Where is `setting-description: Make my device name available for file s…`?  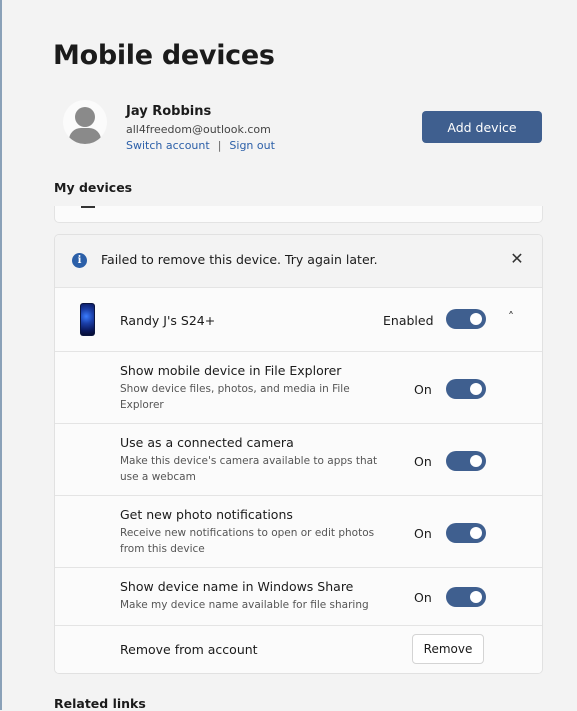
setting-description: Make my device name available for file s… is located at coordinates (244, 605).